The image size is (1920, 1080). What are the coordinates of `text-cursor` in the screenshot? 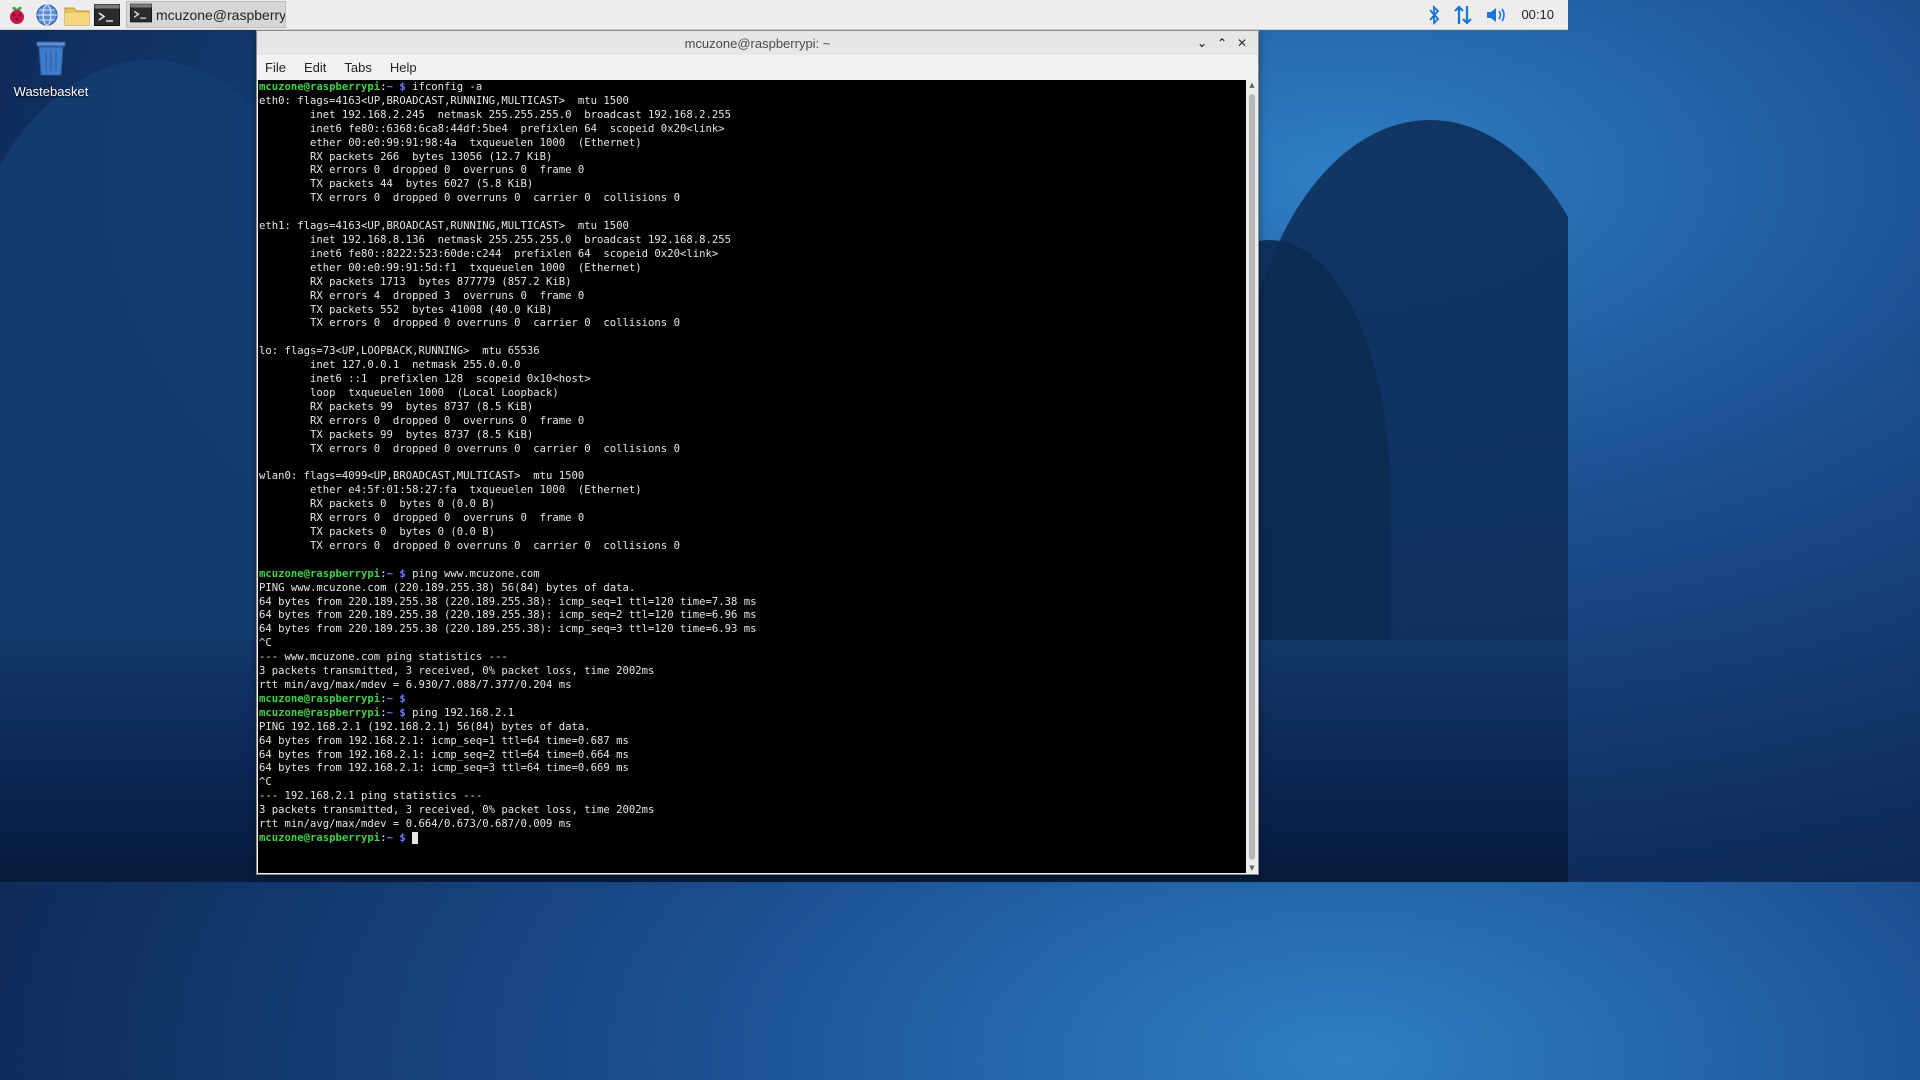 It's located at (415, 837).